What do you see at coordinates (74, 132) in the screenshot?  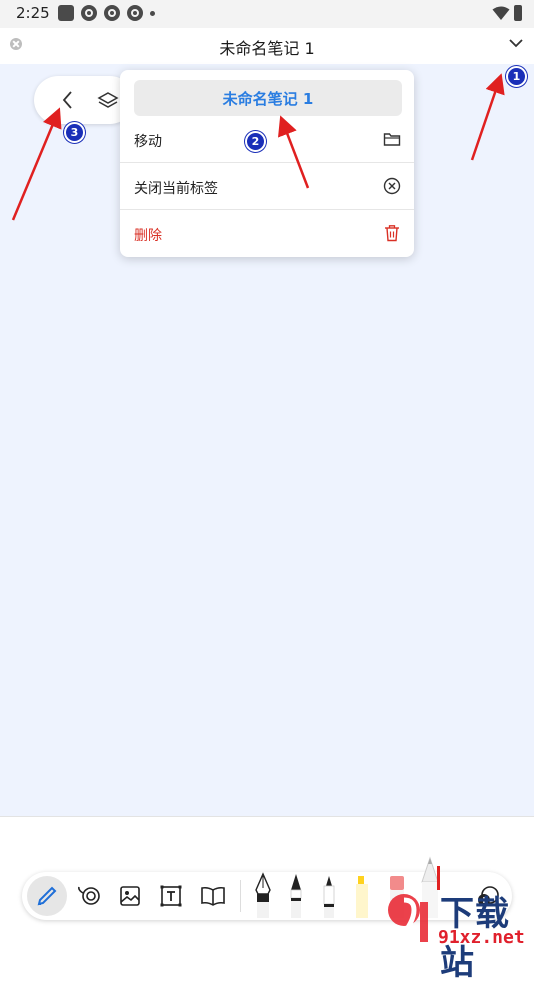 I see `annotation-marker-3: 3` at bounding box center [74, 132].